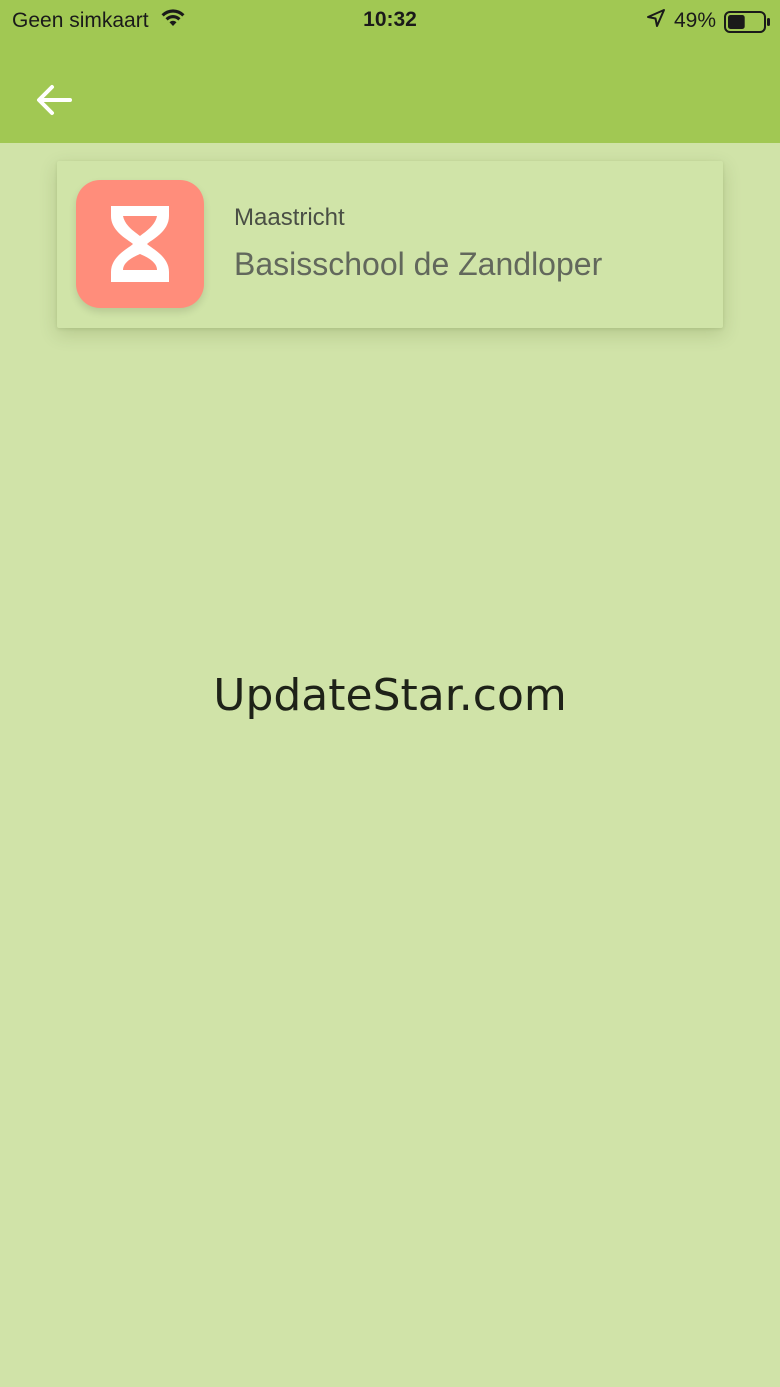  I want to click on school-logo, so click(140, 244).